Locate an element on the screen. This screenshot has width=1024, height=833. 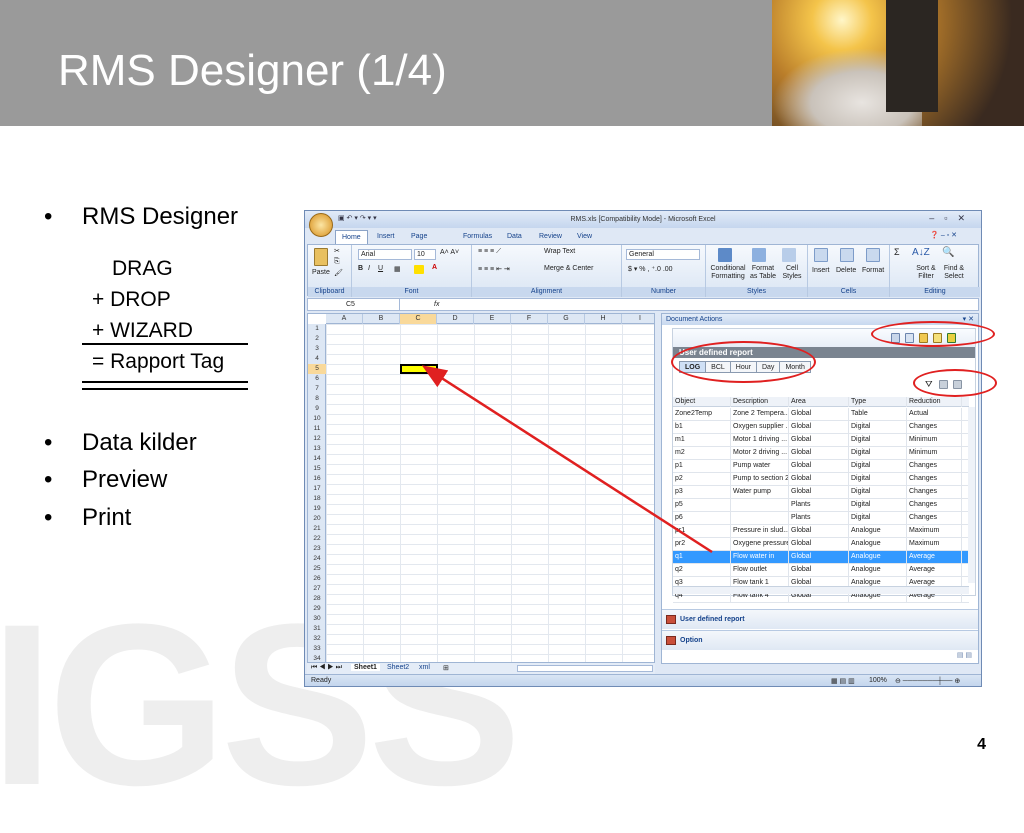
tab-data: Data is located at coordinates (514, 237).